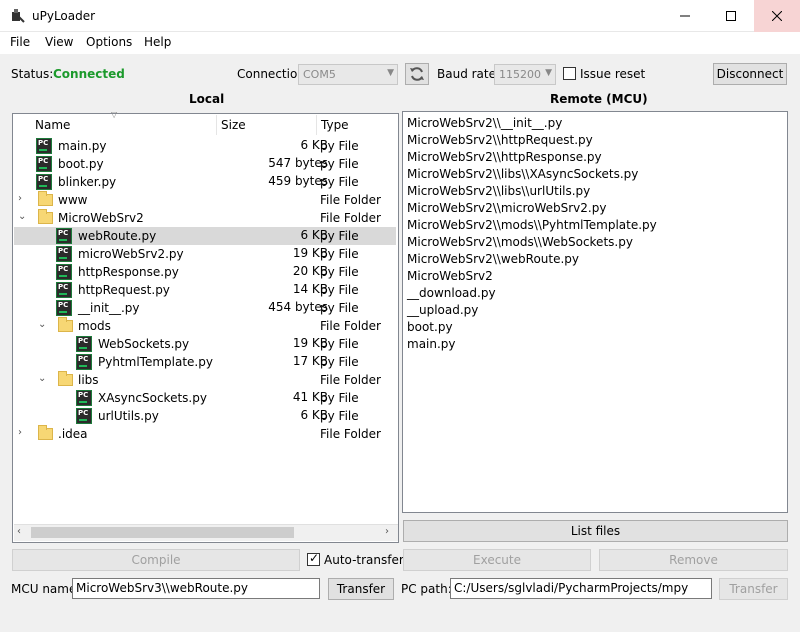  What do you see at coordinates (750, 74) in the screenshot?
I see `disconnect-button: Disconnect` at bounding box center [750, 74].